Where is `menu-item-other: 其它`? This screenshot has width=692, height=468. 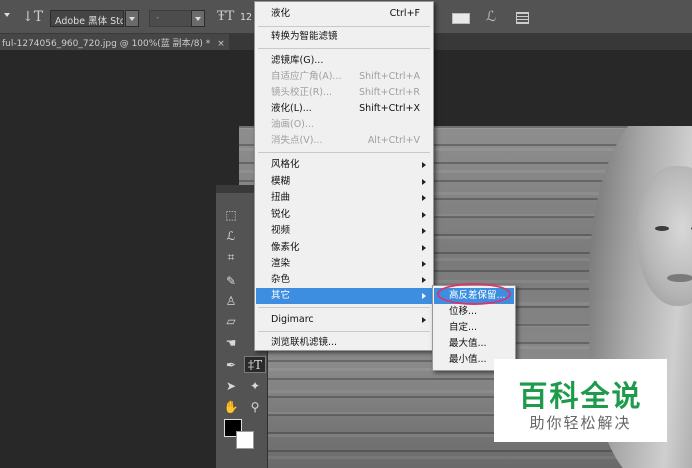 menu-item-other: 其它 is located at coordinates (344, 296).